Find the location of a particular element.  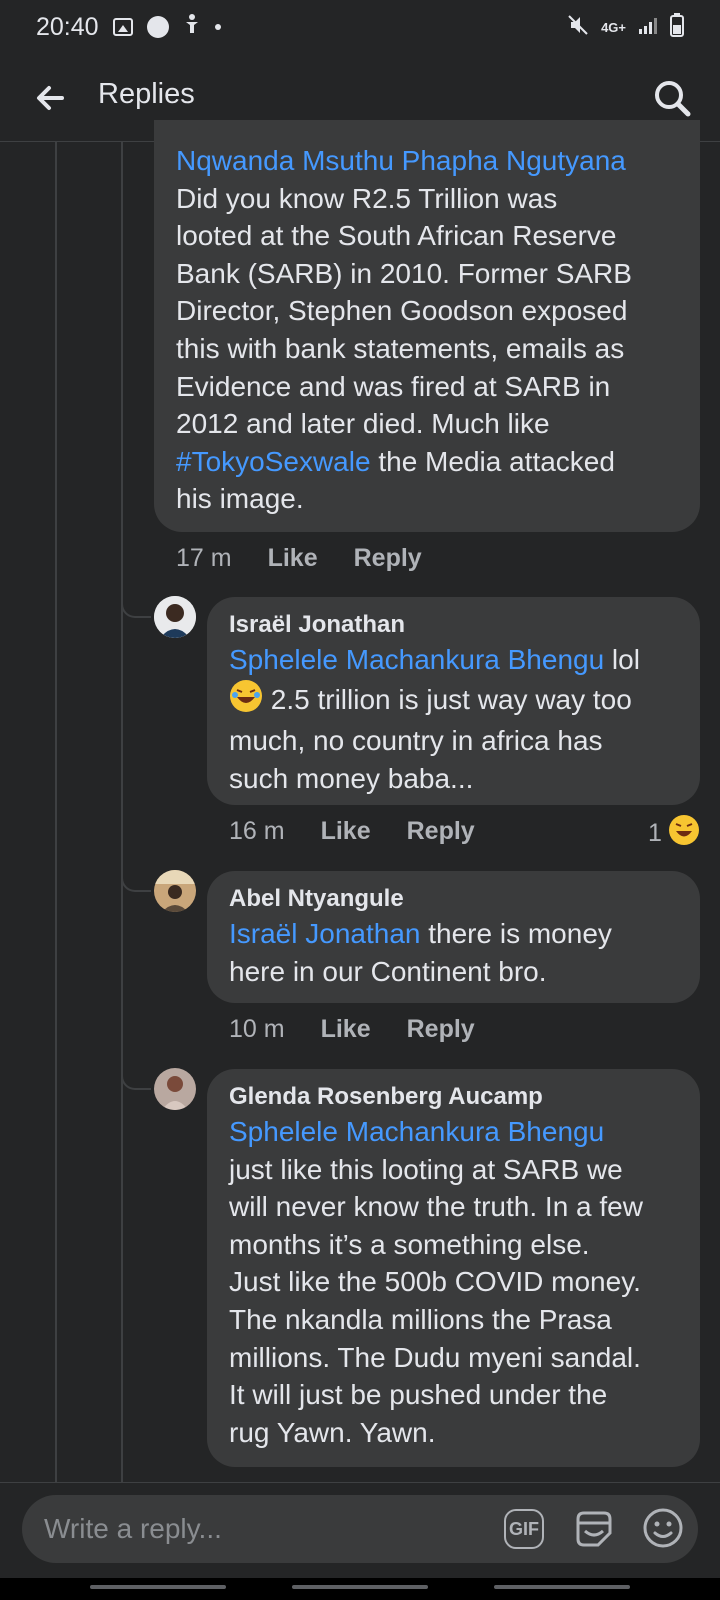

nav-home-handle is located at coordinates (360, 1587).